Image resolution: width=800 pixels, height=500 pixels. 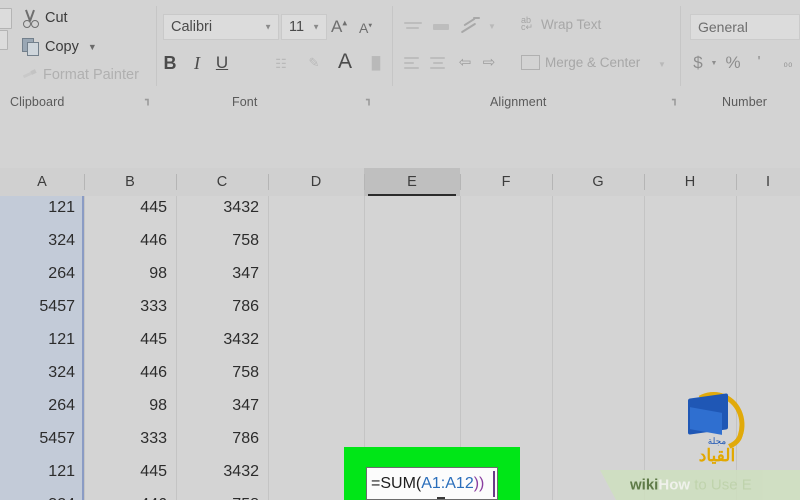 What do you see at coordinates (369, 100) in the screenshot?
I see `font-dialog-launcher: ┓` at bounding box center [369, 100].